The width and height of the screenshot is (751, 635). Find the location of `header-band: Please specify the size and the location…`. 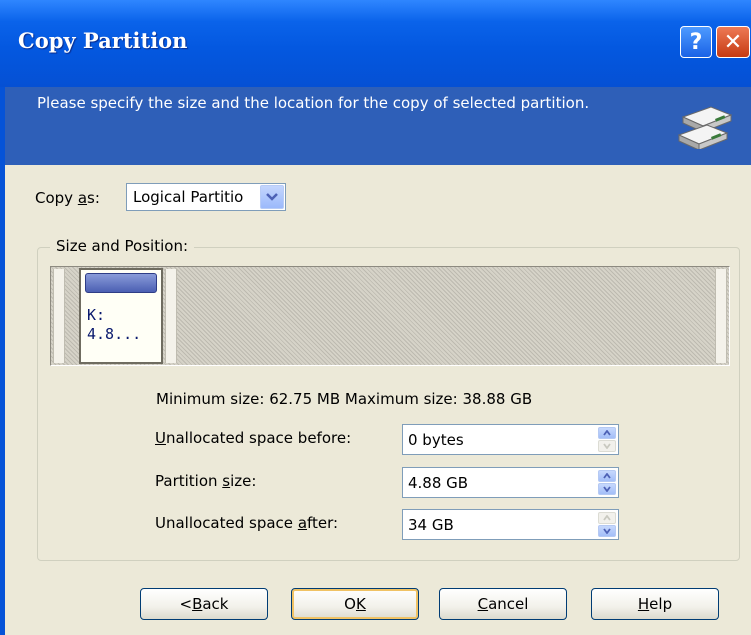

header-band: Please specify the size and the location… is located at coordinates (378, 126).